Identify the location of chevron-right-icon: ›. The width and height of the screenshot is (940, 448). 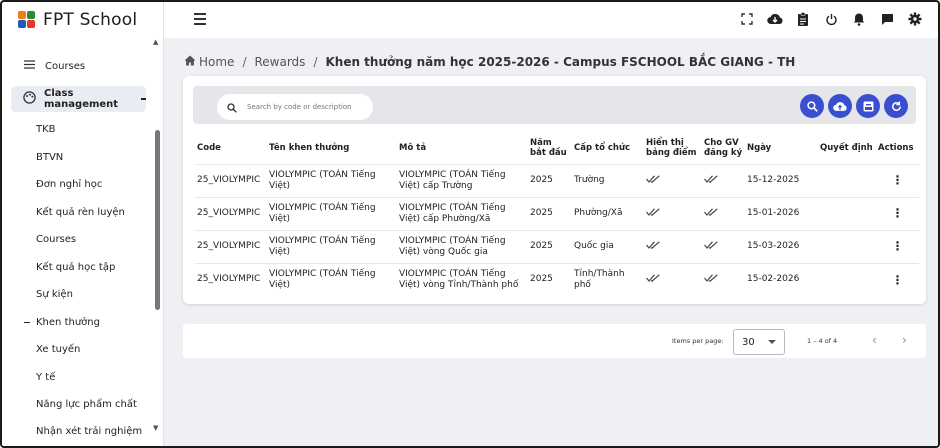
(904, 340).